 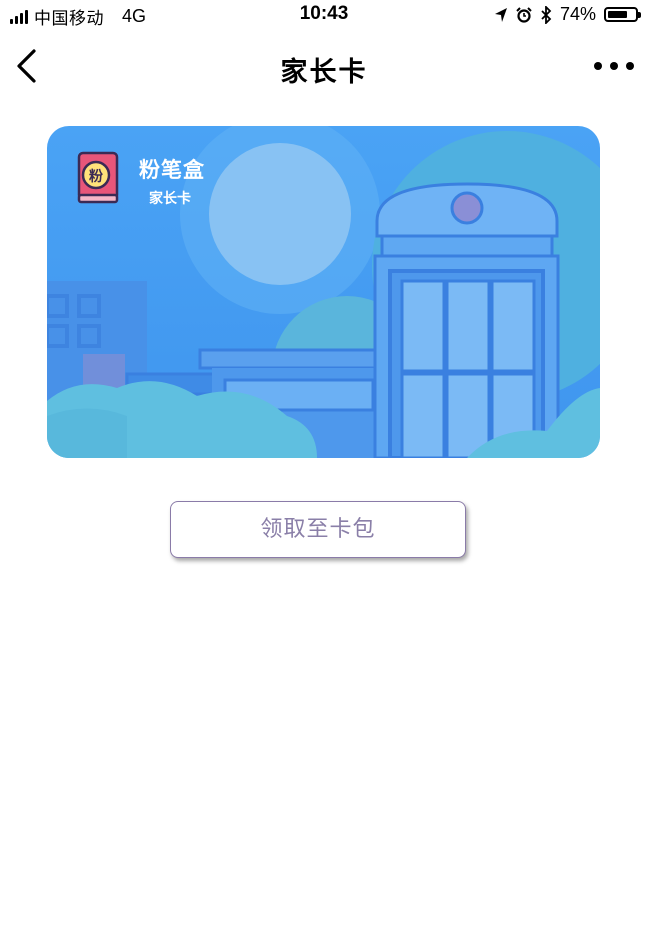 What do you see at coordinates (172, 170) in the screenshot?
I see `card-brand-name: 粉笔盒` at bounding box center [172, 170].